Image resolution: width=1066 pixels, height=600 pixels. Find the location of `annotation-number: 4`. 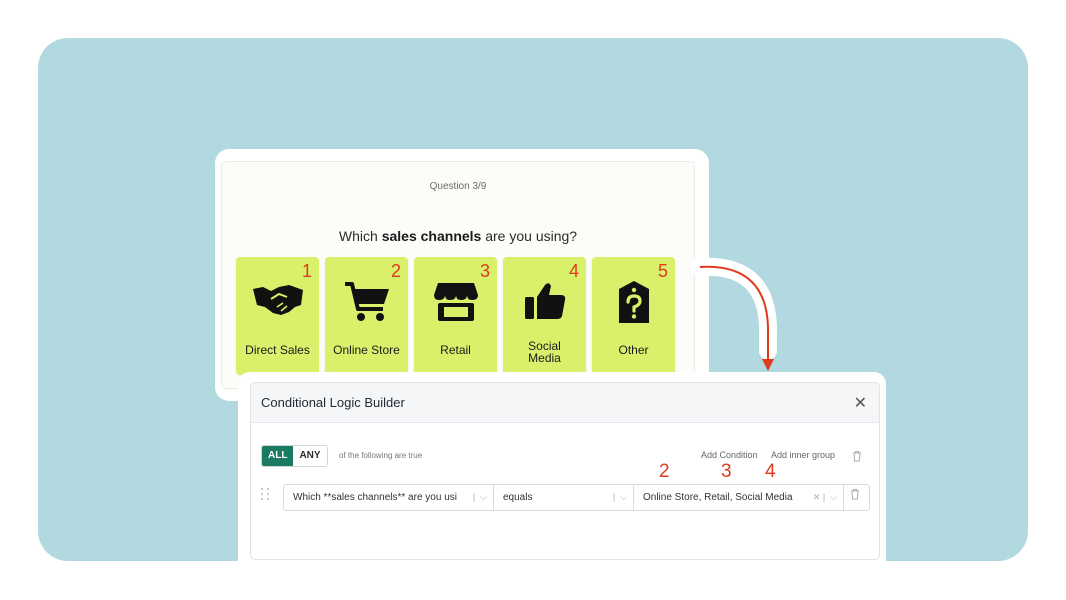

annotation-number: 4 is located at coordinates (770, 471).